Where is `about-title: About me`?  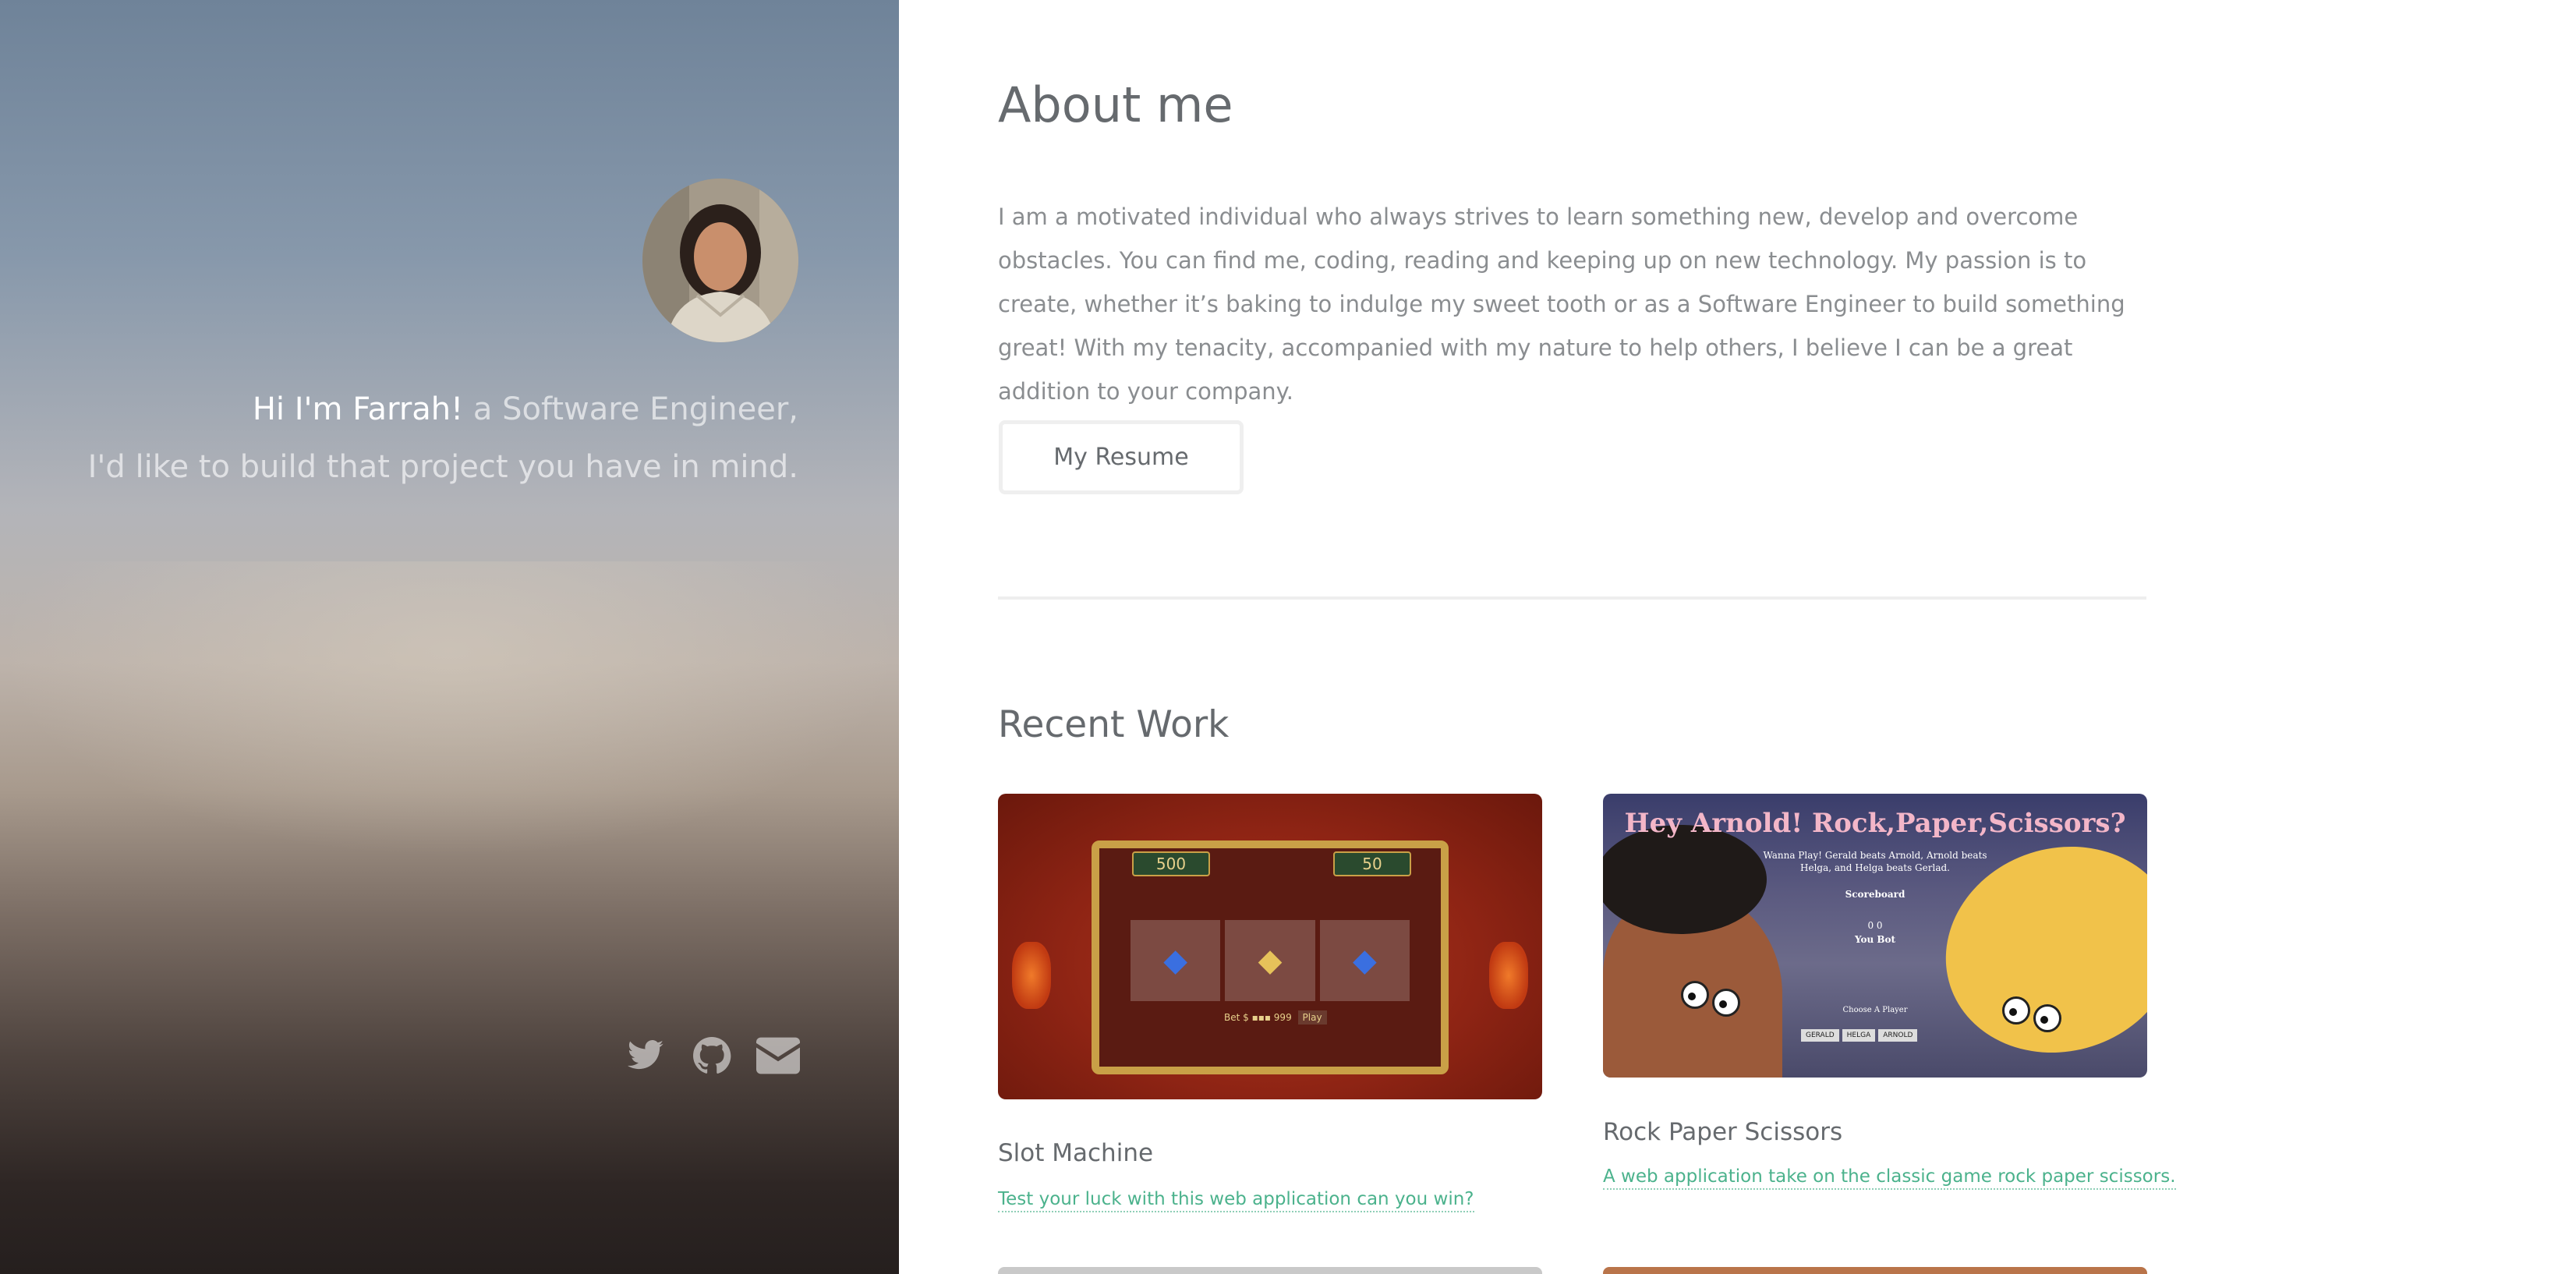
about-title: About me is located at coordinates (1115, 104).